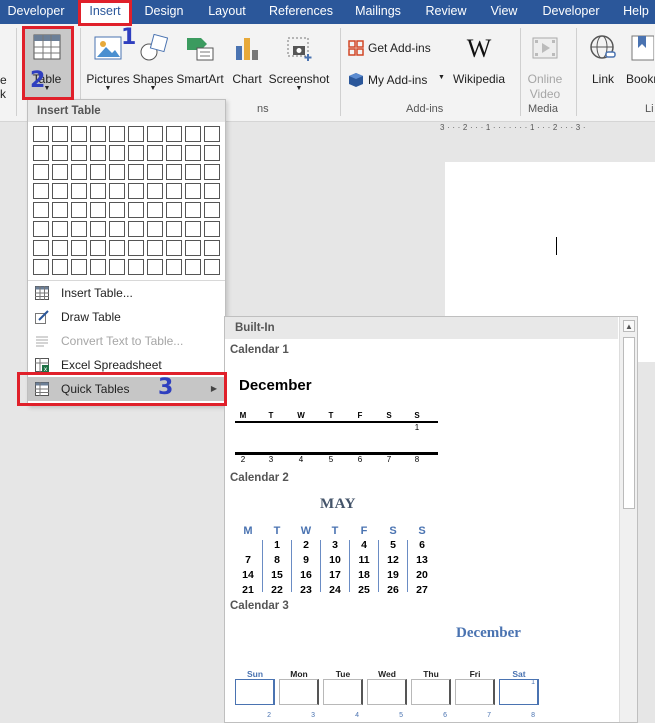 This screenshot has height=723, width=655. What do you see at coordinates (36, 12) in the screenshot?
I see `tab-developer: Developer` at bounding box center [36, 12].